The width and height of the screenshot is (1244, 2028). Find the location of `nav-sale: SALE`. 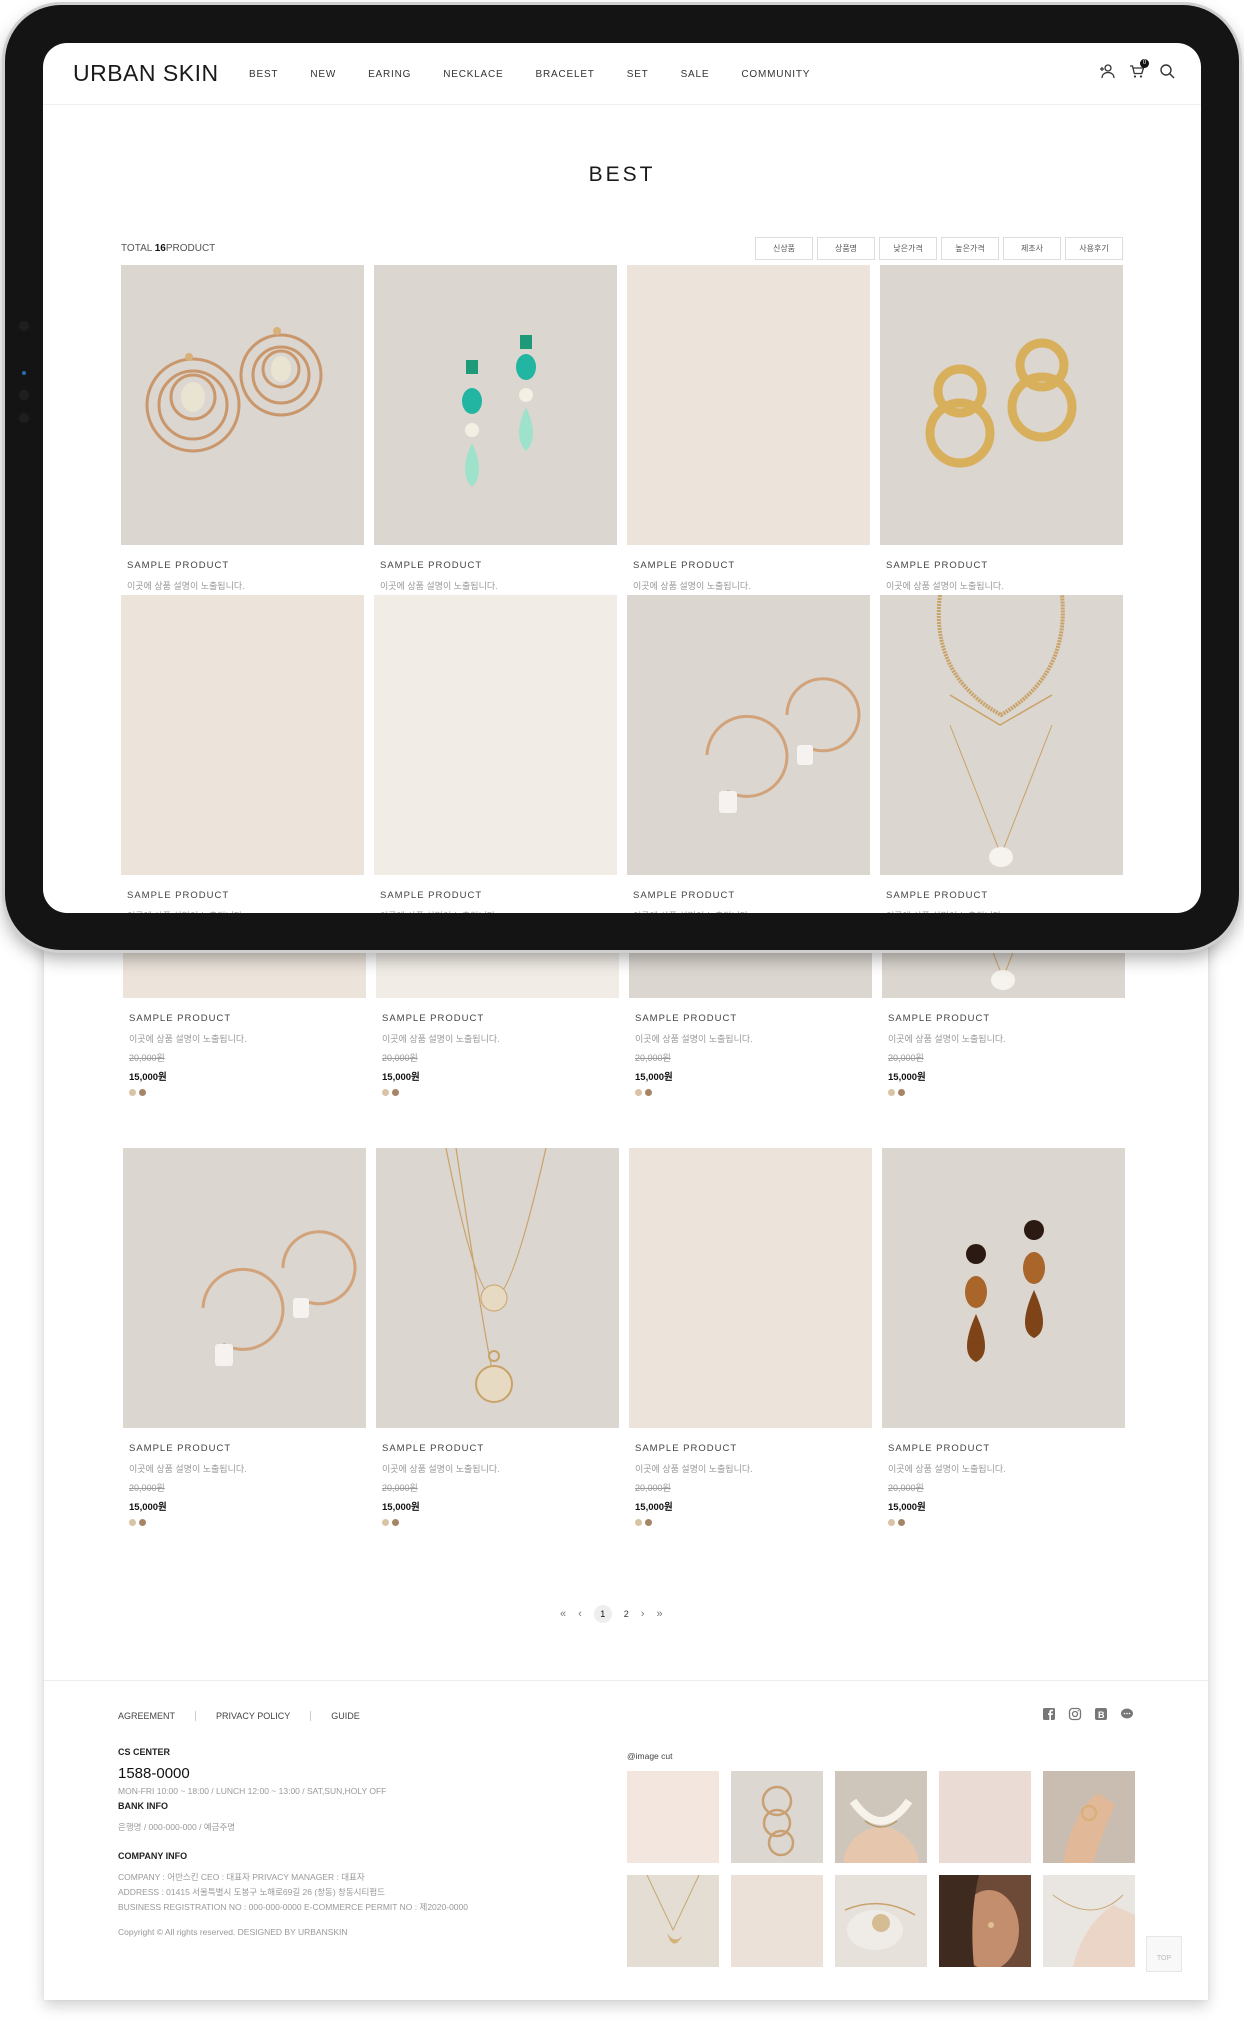

nav-sale: SALE is located at coordinates (695, 74).